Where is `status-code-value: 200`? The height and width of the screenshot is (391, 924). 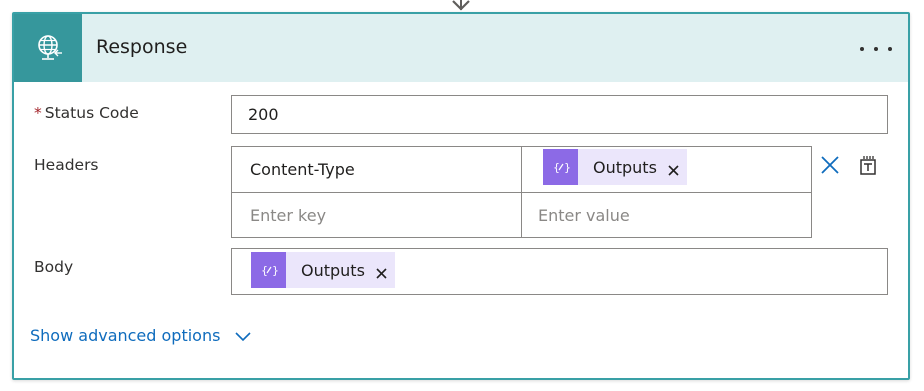 status-code-value: 200 is located at coordinates (263, 114).